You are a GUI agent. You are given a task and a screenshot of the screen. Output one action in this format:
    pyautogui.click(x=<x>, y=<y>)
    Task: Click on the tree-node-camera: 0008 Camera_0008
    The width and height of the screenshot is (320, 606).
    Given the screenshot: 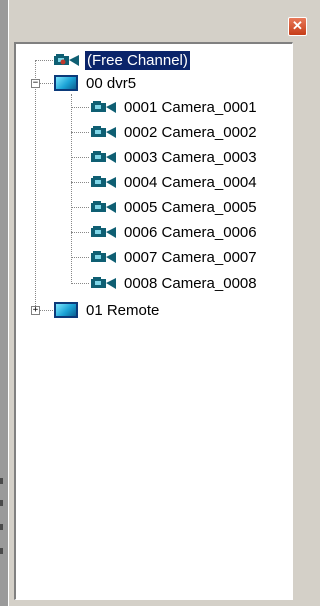 What is the action you would take?
    pyautogui.click(x=174, y=283)
    